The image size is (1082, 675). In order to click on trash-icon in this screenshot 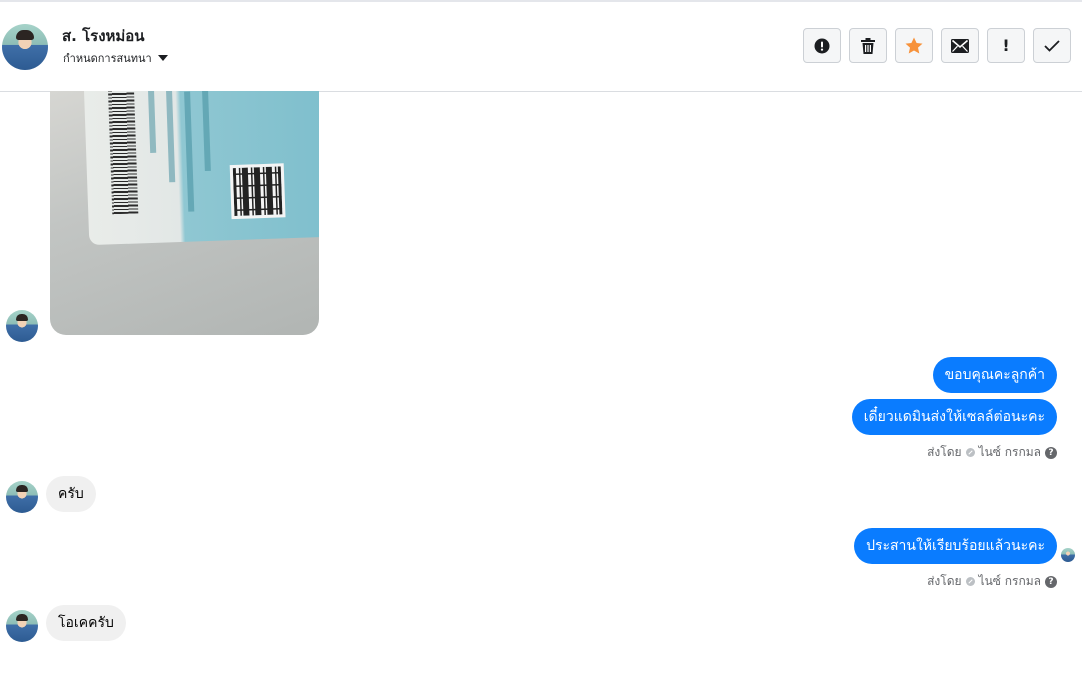, I will do `click(868, 45)`.